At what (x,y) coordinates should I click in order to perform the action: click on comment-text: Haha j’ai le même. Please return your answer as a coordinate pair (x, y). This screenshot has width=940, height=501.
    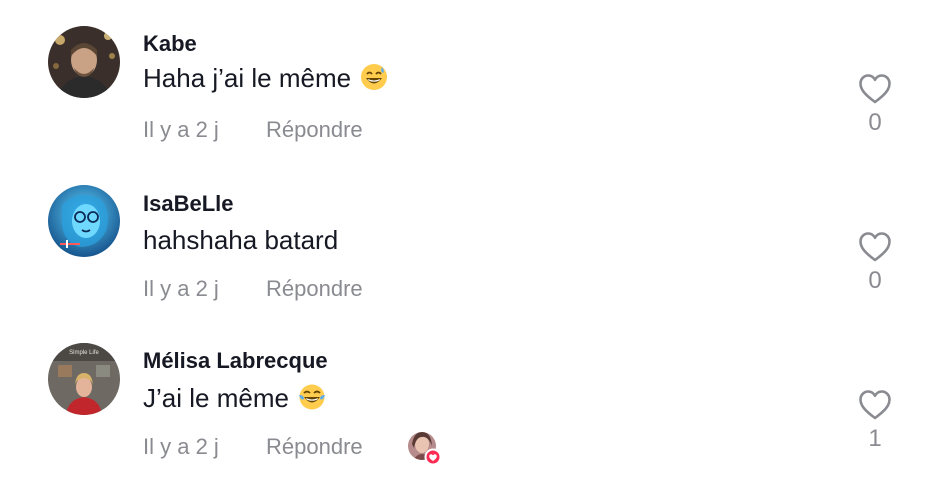
    Looking at the image, I should click on (265, 78).